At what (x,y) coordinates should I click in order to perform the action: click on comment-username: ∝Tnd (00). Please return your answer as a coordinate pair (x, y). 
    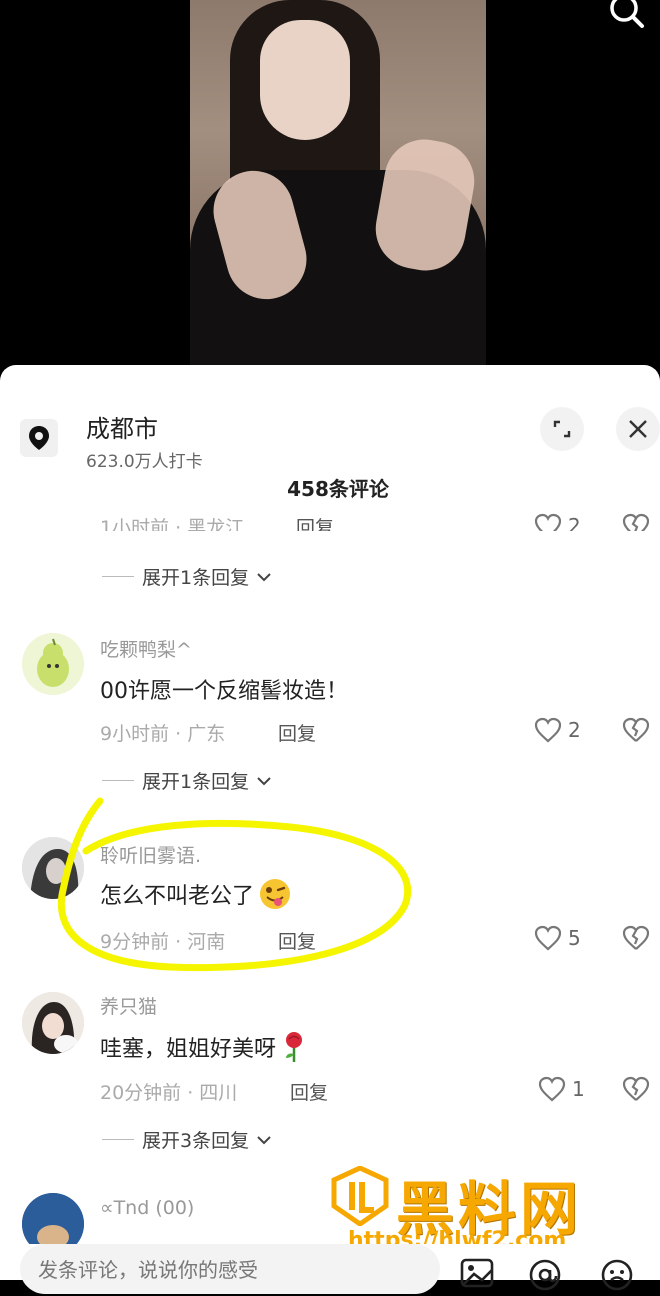
    Looking at the image, I should click on (147, 1208).